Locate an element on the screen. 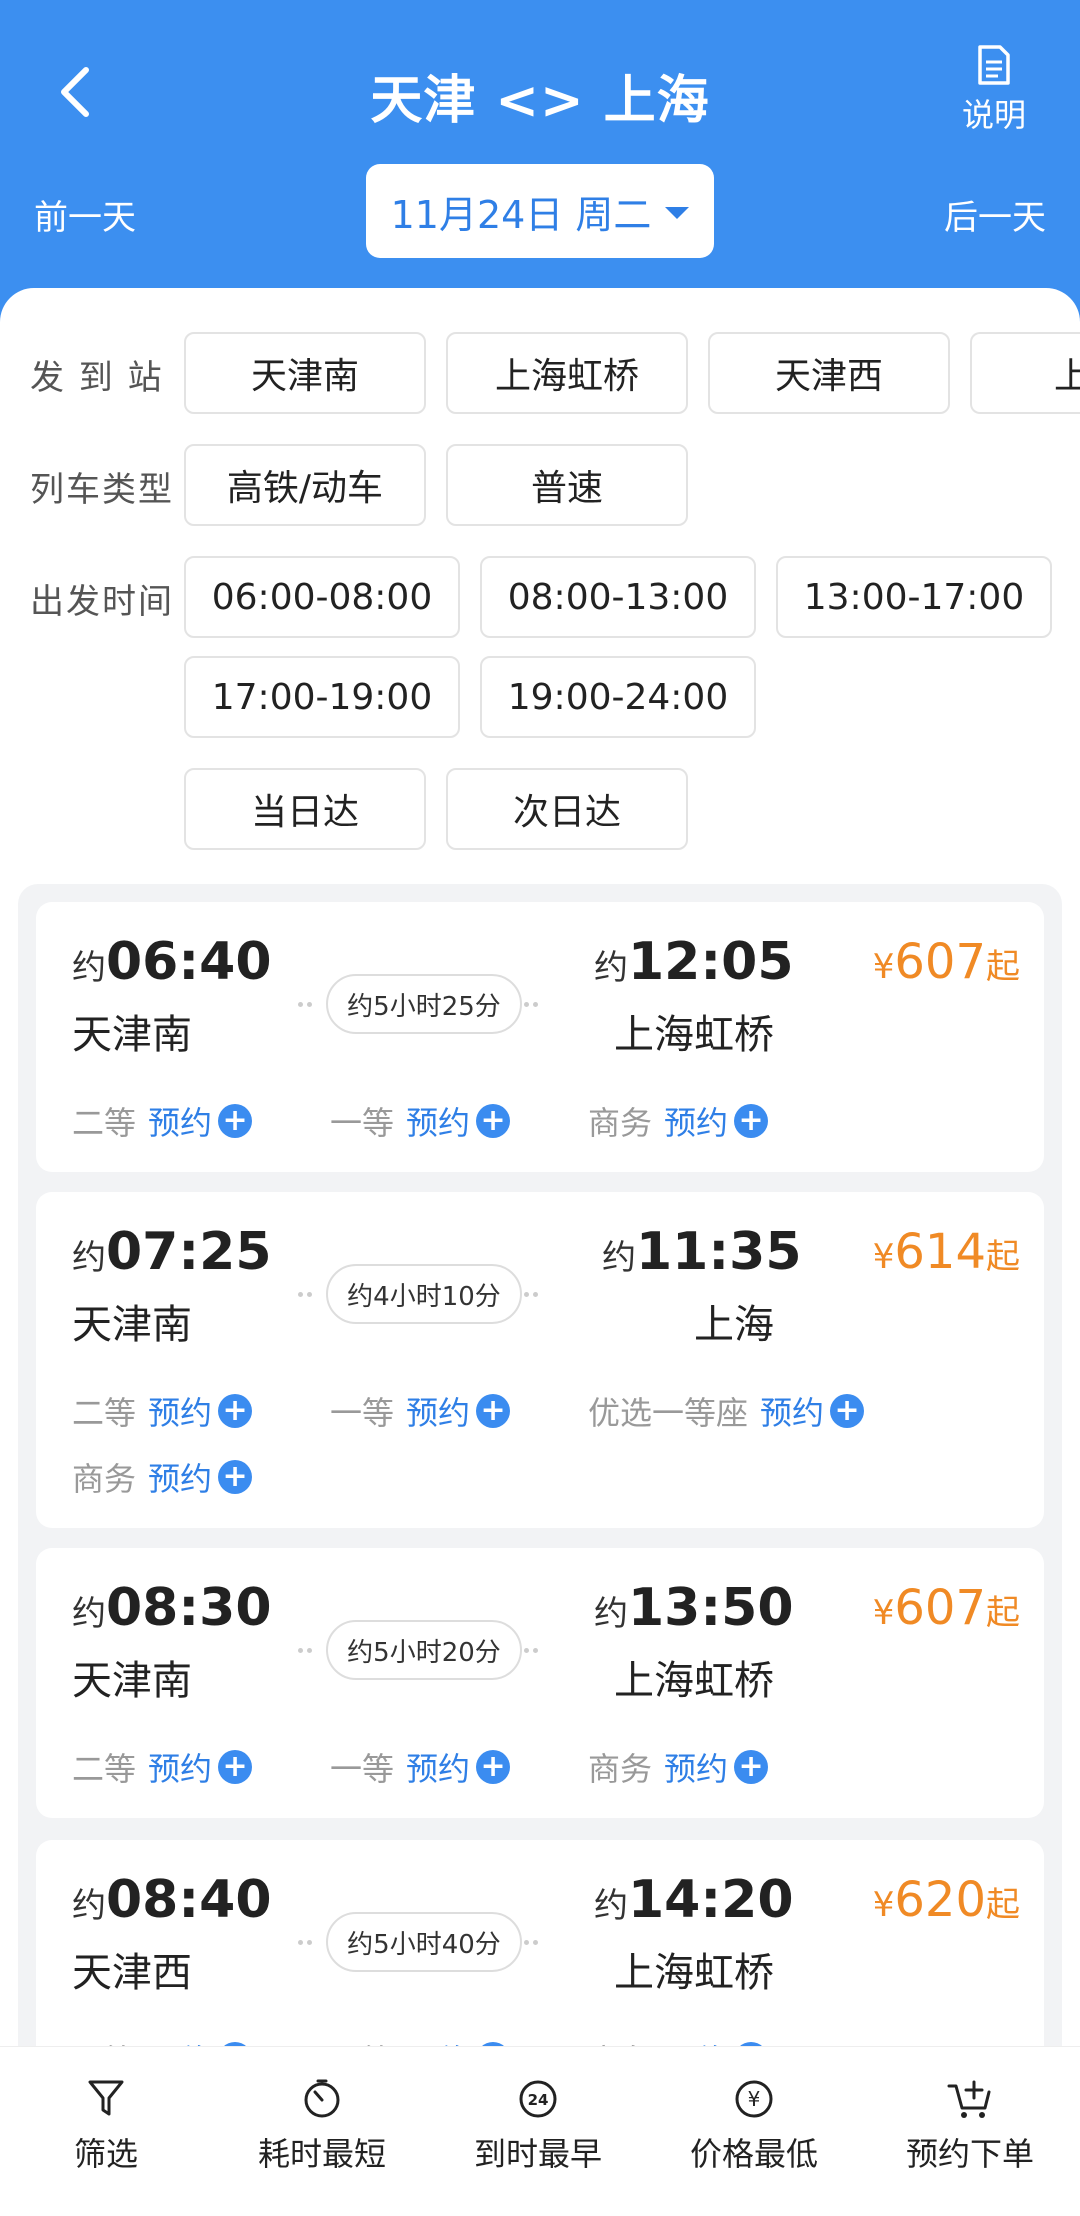 This screenshot has width=1080, height=2216. document-icon is located at coordinates (994, 65).